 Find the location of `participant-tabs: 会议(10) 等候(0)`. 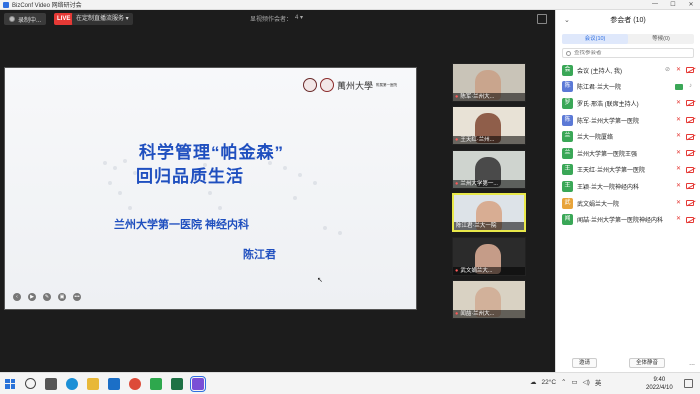

participant-tabs: 会议(10) 等候(0) is located at coordinates (628, 39).